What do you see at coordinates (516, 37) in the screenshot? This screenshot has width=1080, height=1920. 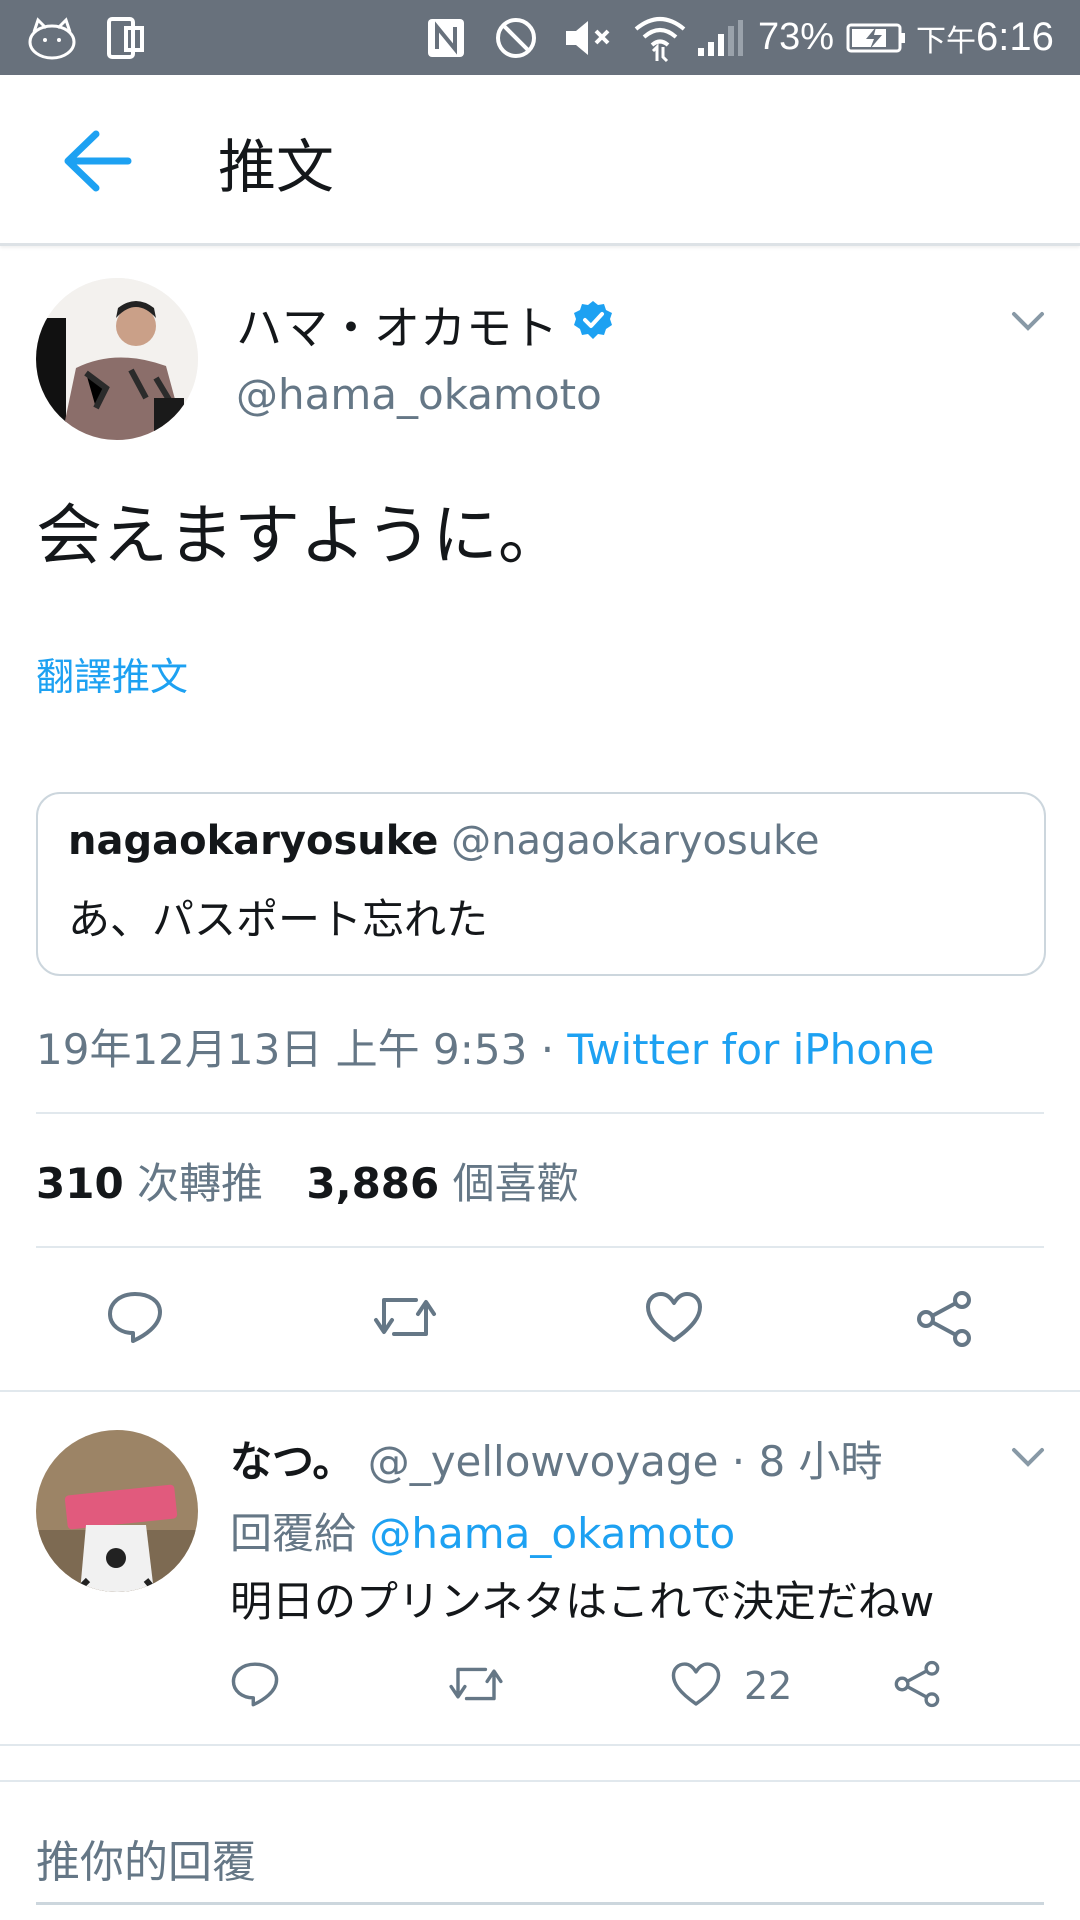 I see `do-not-disturb-icon` at bounding box center [516, 37].